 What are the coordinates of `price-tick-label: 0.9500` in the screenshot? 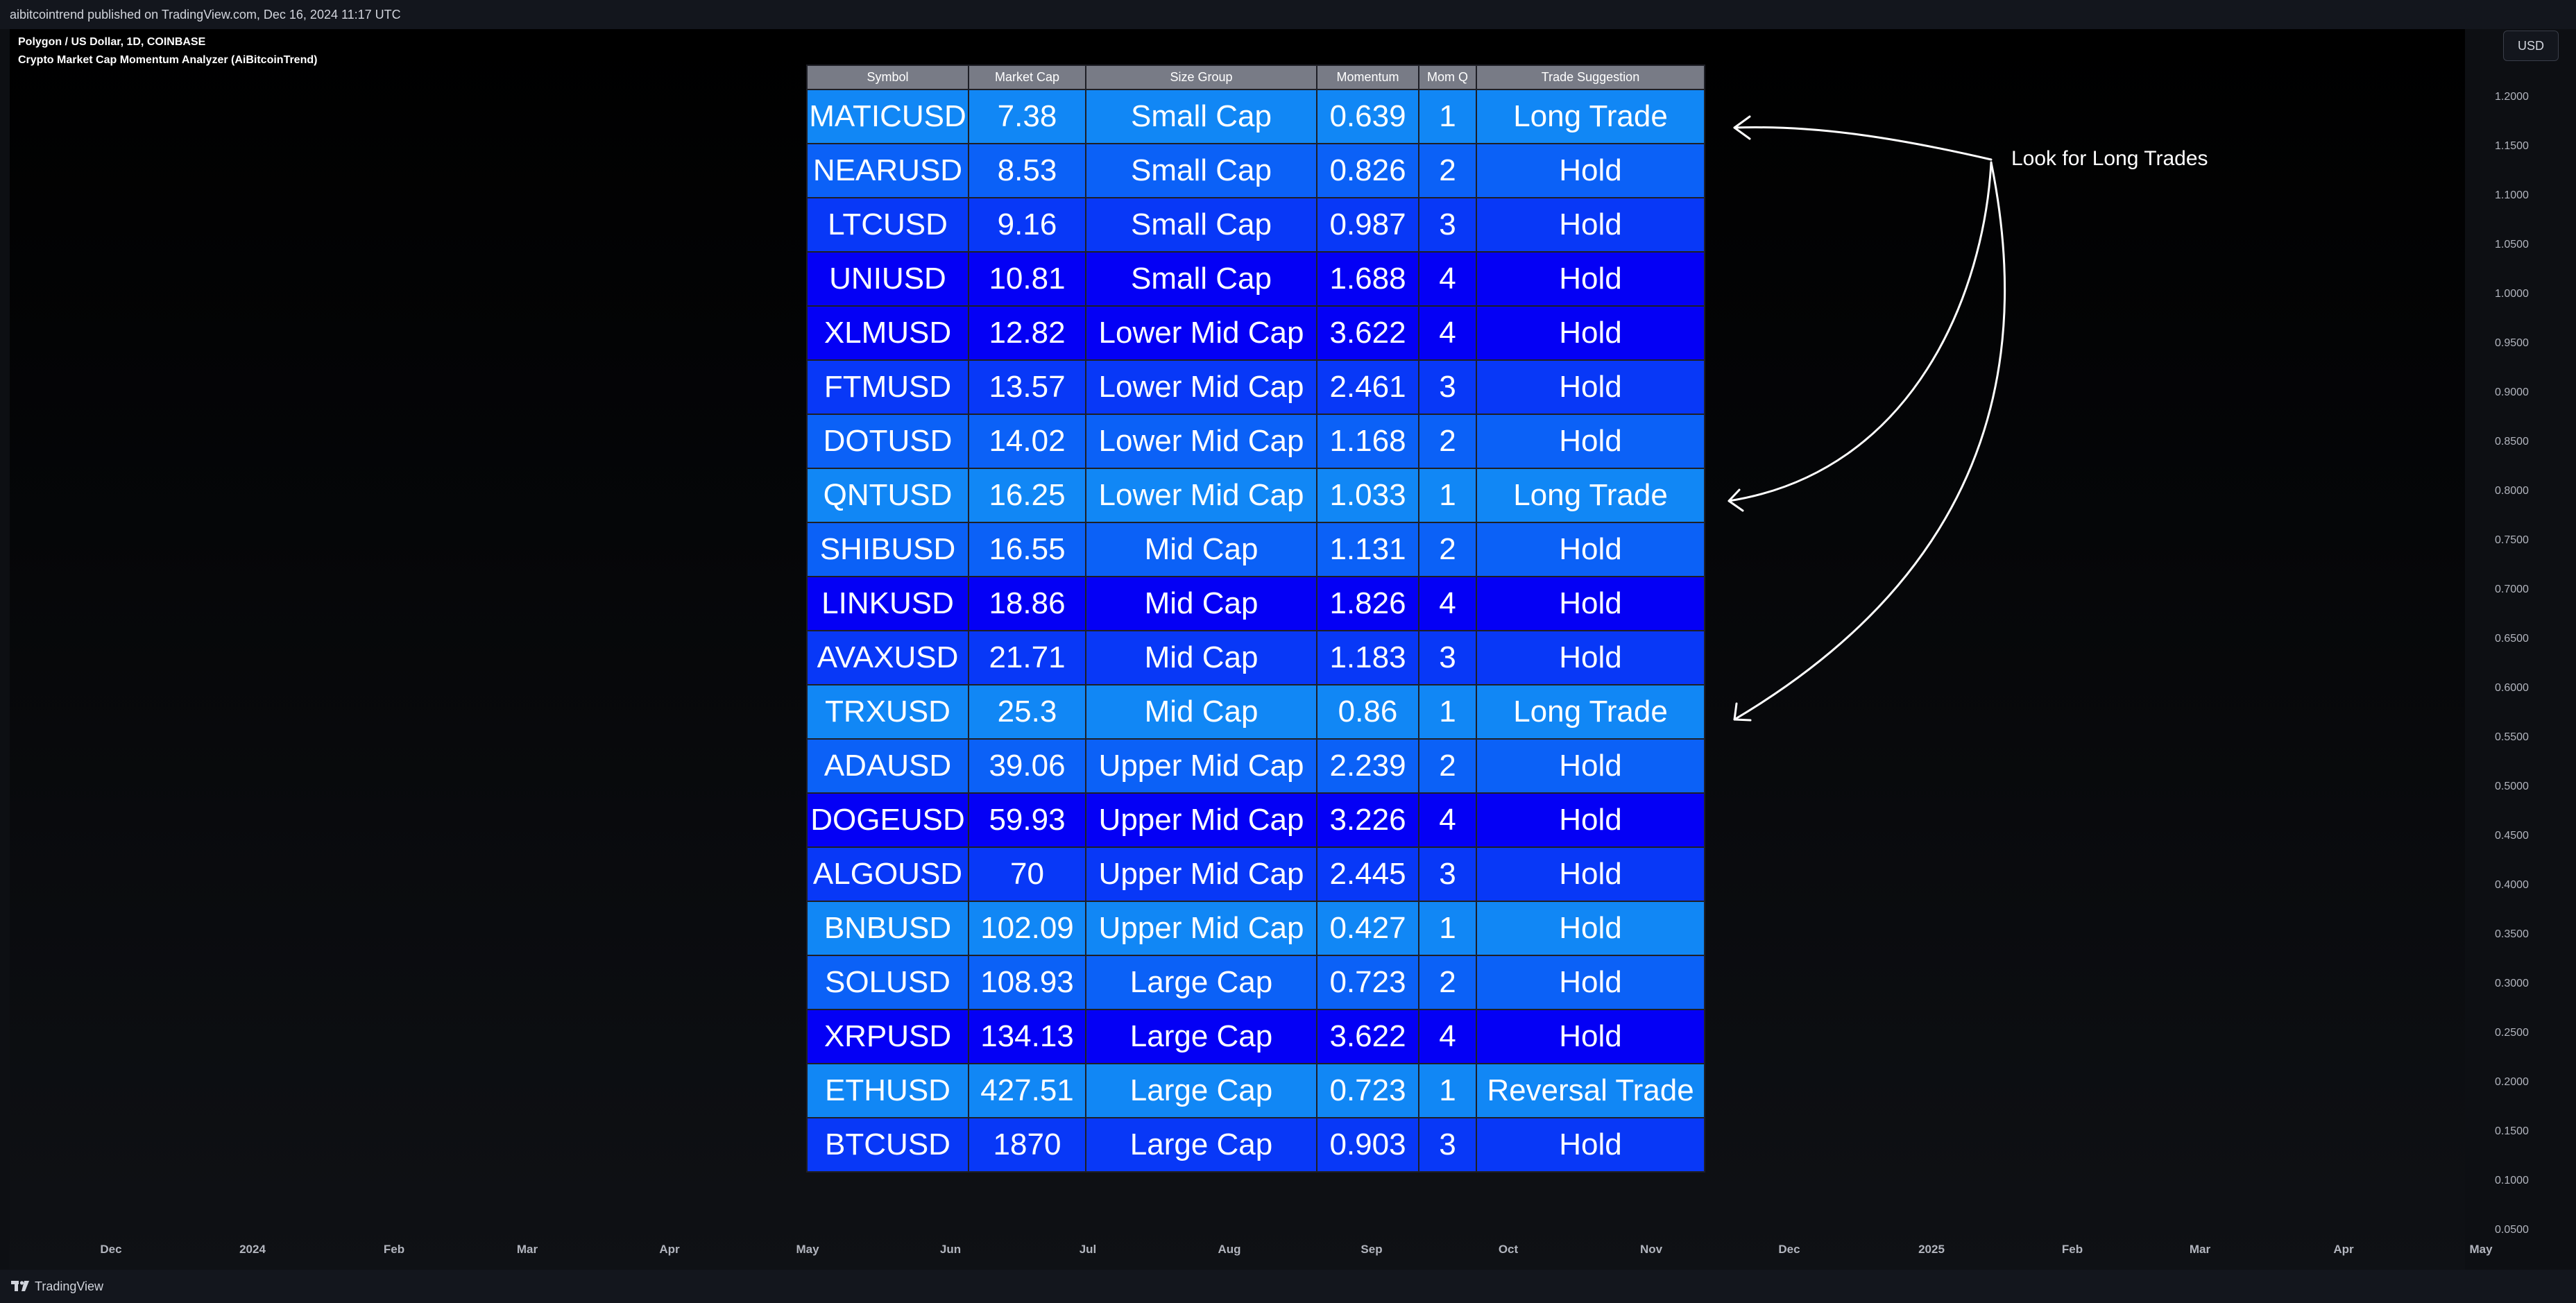 It's located at (2512, 343).